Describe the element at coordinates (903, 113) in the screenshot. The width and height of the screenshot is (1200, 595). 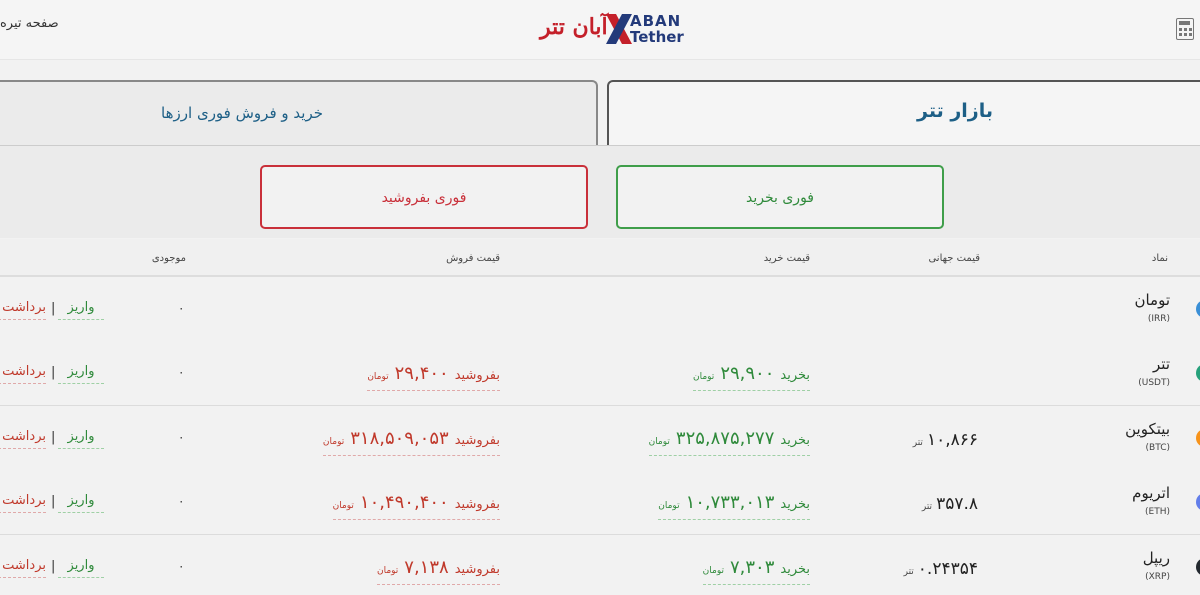
I see `tab-tether-market: بازار تتر` at that location.